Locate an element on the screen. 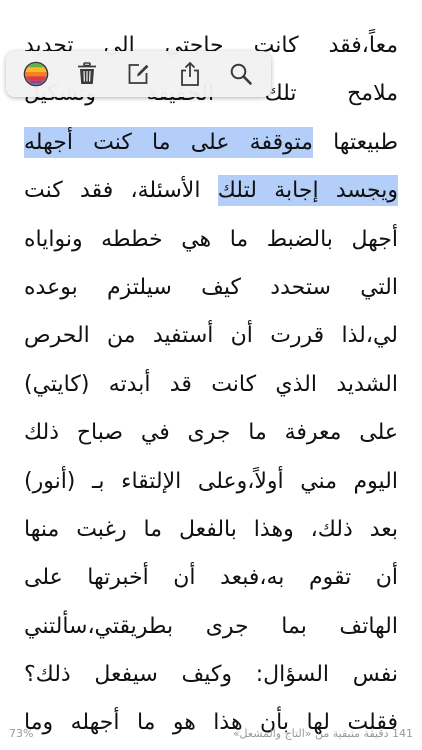  text-line: لي،لذا قررت أن أستفيد من الحرص is located at coordinates (211, 336).